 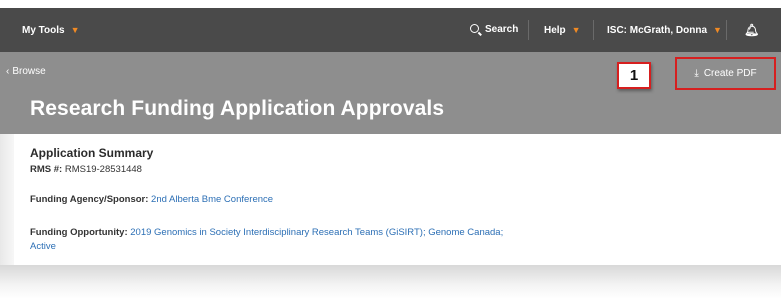 I want to click on bottom-fade, so click(x=390, y=282).